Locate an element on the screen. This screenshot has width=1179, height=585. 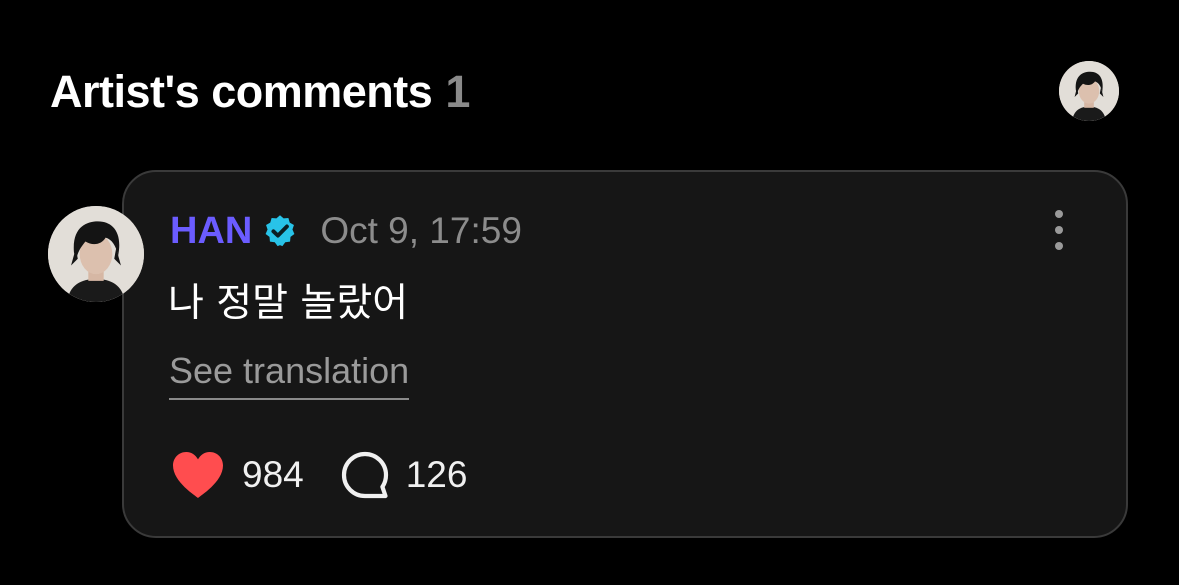
comment-meta: HAN Oct 9, 17:59 is located at coordinates (346, 231).